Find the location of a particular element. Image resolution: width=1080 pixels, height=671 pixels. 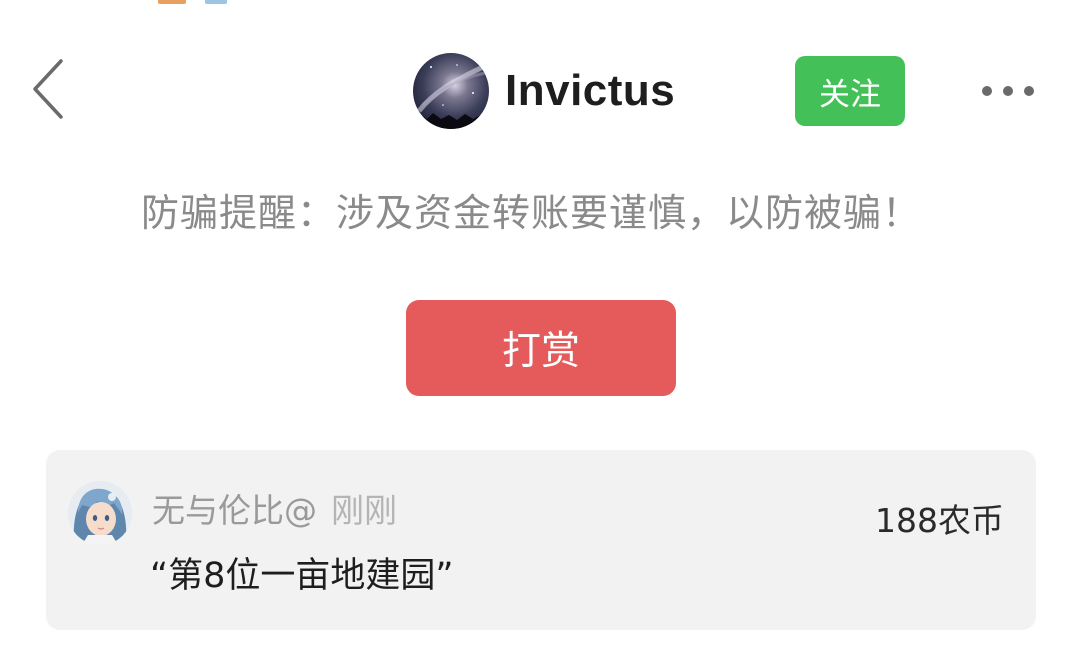

reward-message: “第8位一亩地建园” is located at coordinates (302, 576).